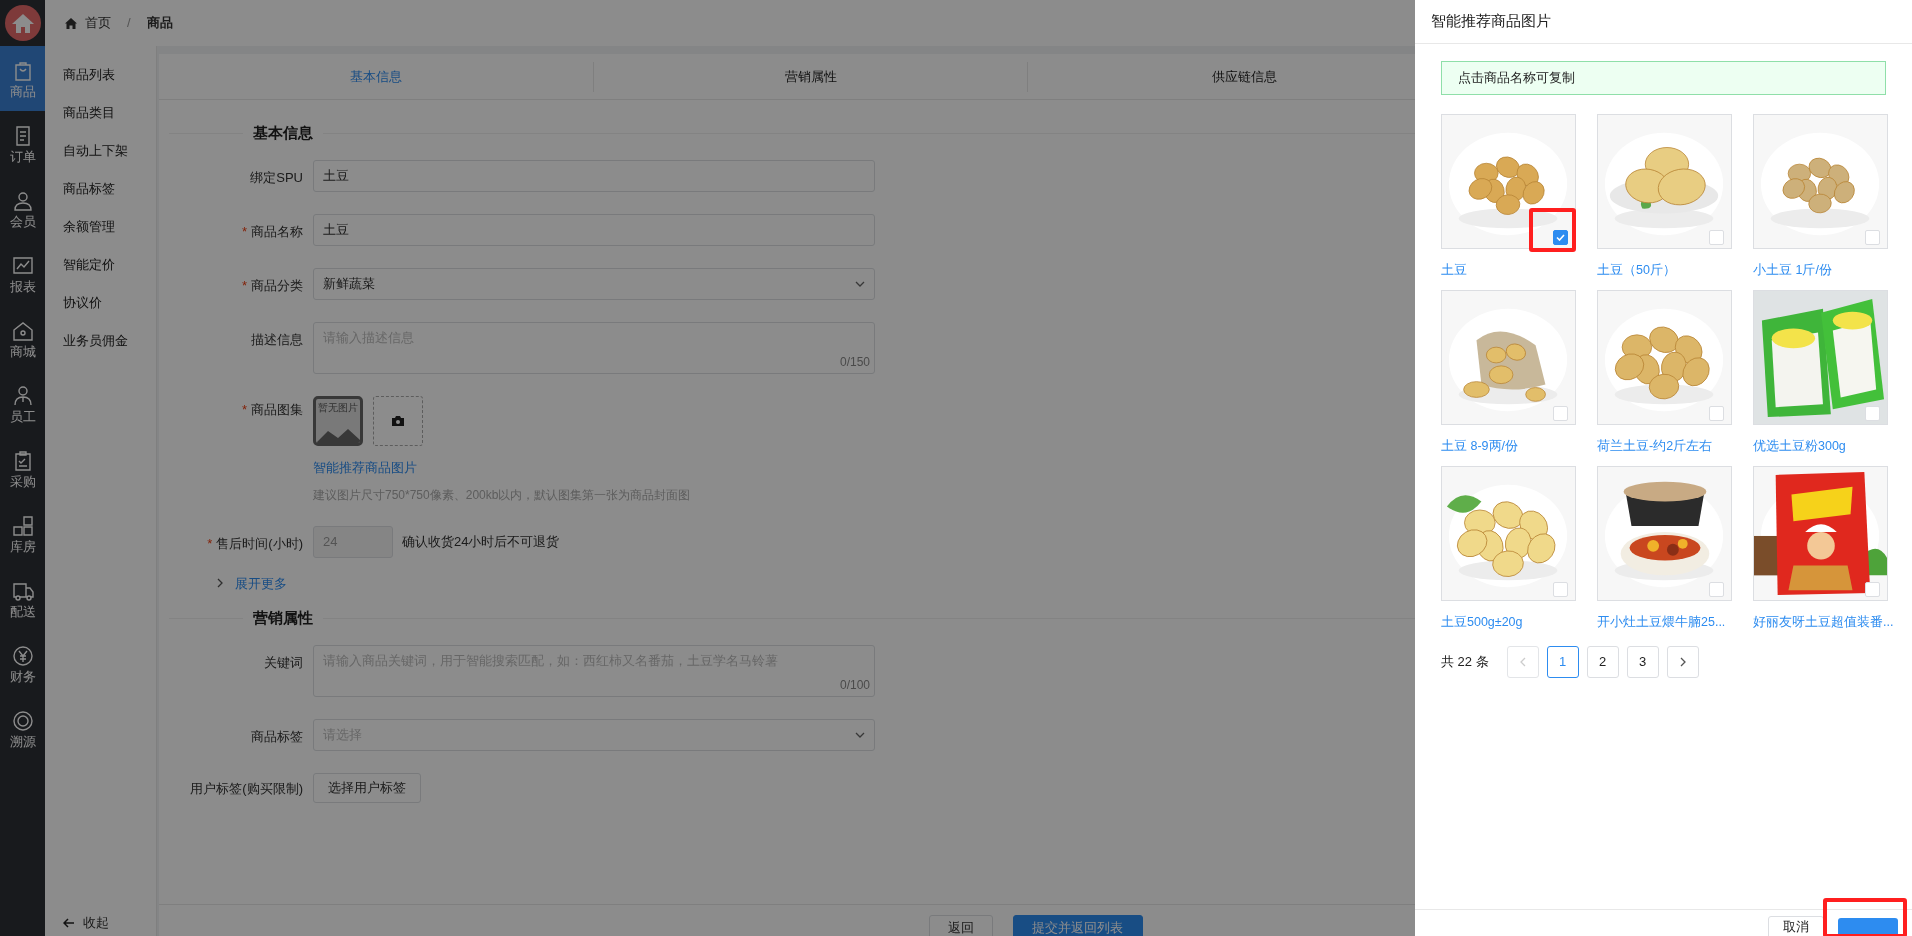 This screenshot has height=936, width=1912. Describe the element at coordinates (100, 151) in the screenshot. I see `submenu-item: 自动上下架` at that location.